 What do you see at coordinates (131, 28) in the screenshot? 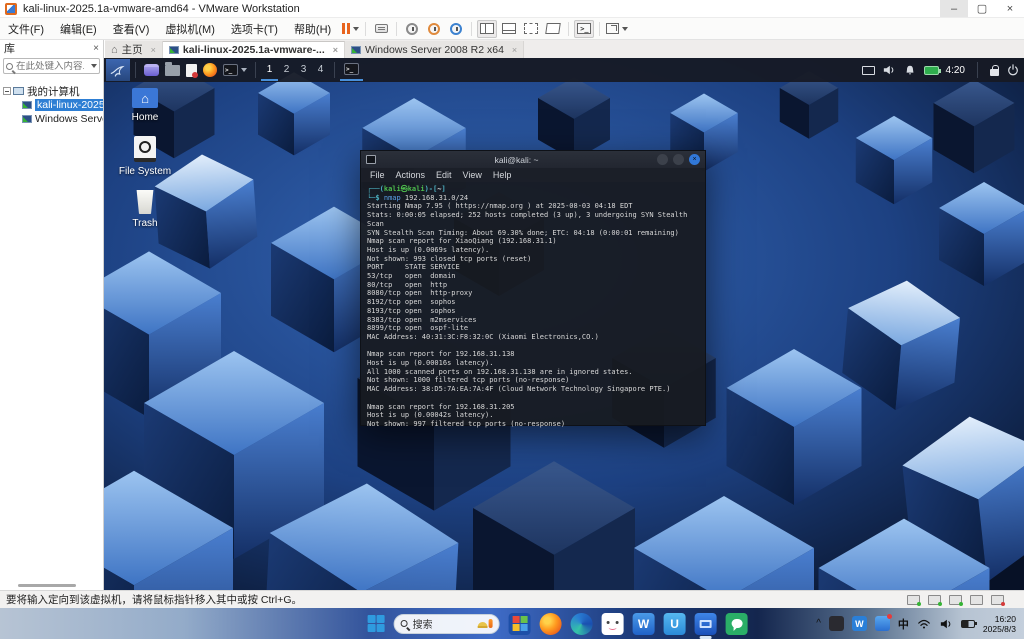
I see `menu-view: 查看(V)` at bounding box center [131, 28].